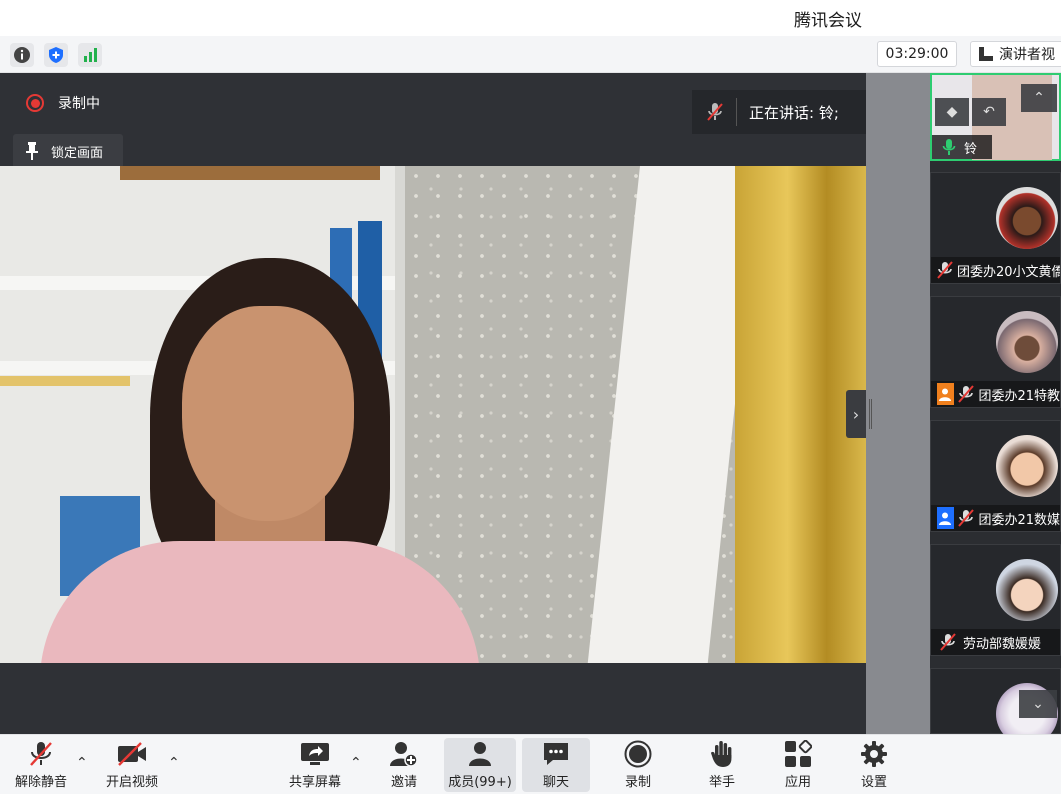 The width and height of the screenshot is (1061, 794). I want to click on apps-button: 应用, so click(798, 765).